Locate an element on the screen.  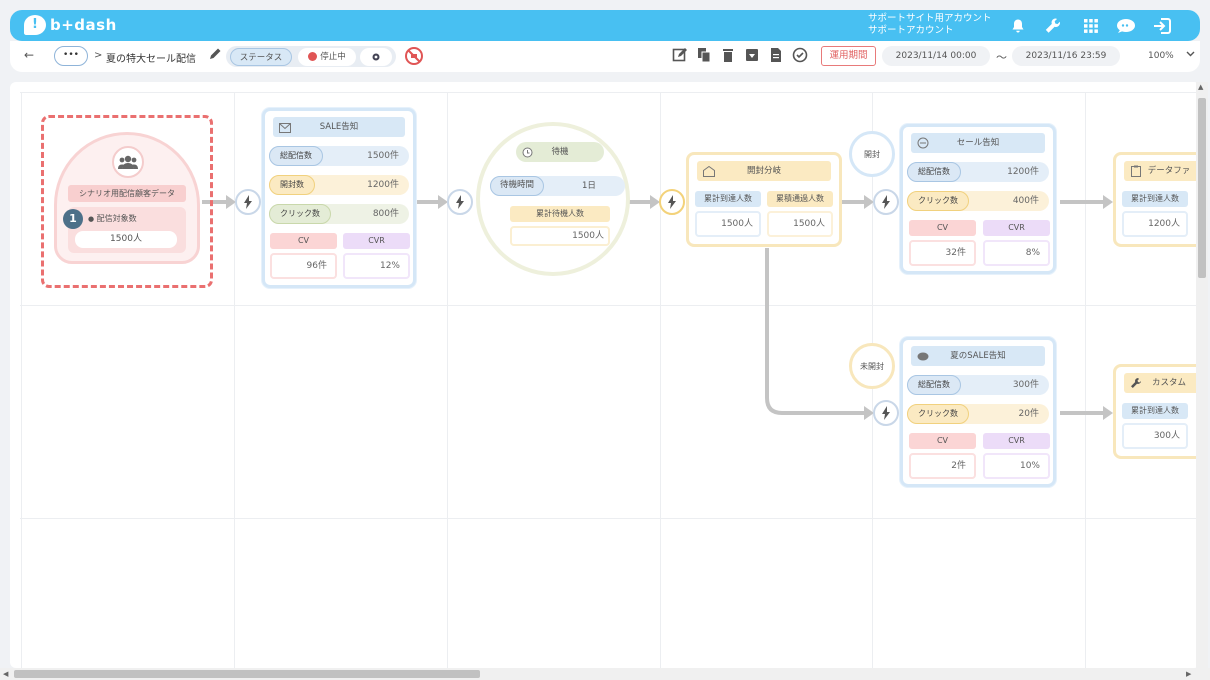
stat-row: クリック数 800件 is located at coordinates (339, 214).